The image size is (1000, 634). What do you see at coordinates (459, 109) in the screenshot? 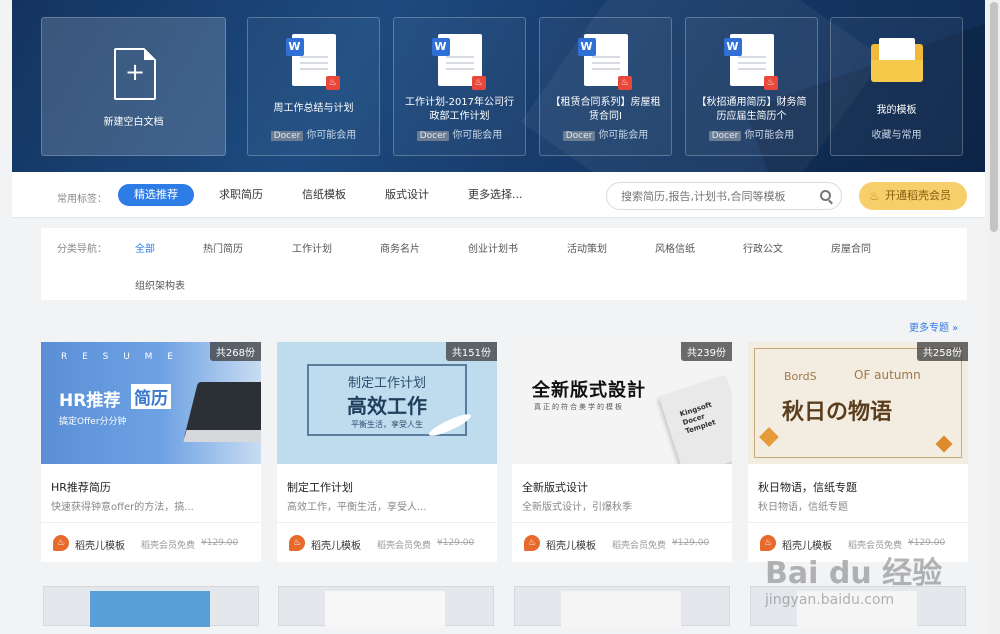
I see `tile-title: 工作计划-2017年公司行政部工作计划` at bounding box center [459, 109].